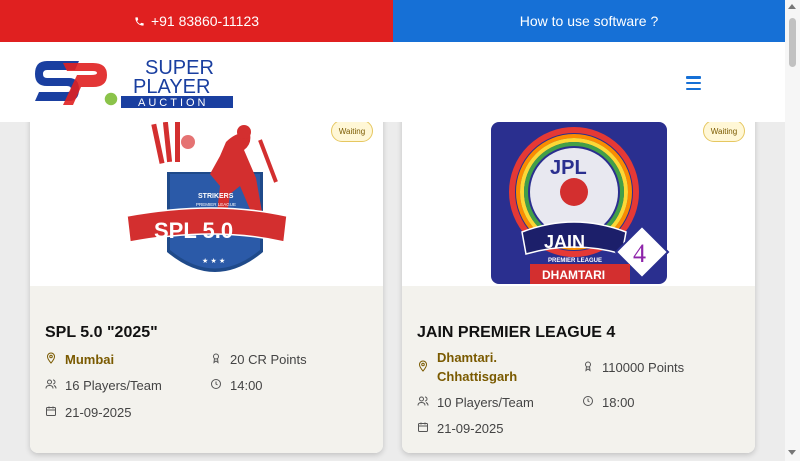  What do you see at coordinates (792, 452) in the screenshot?
I see `scroll-down-arrow` at bounding box center [792, 452].